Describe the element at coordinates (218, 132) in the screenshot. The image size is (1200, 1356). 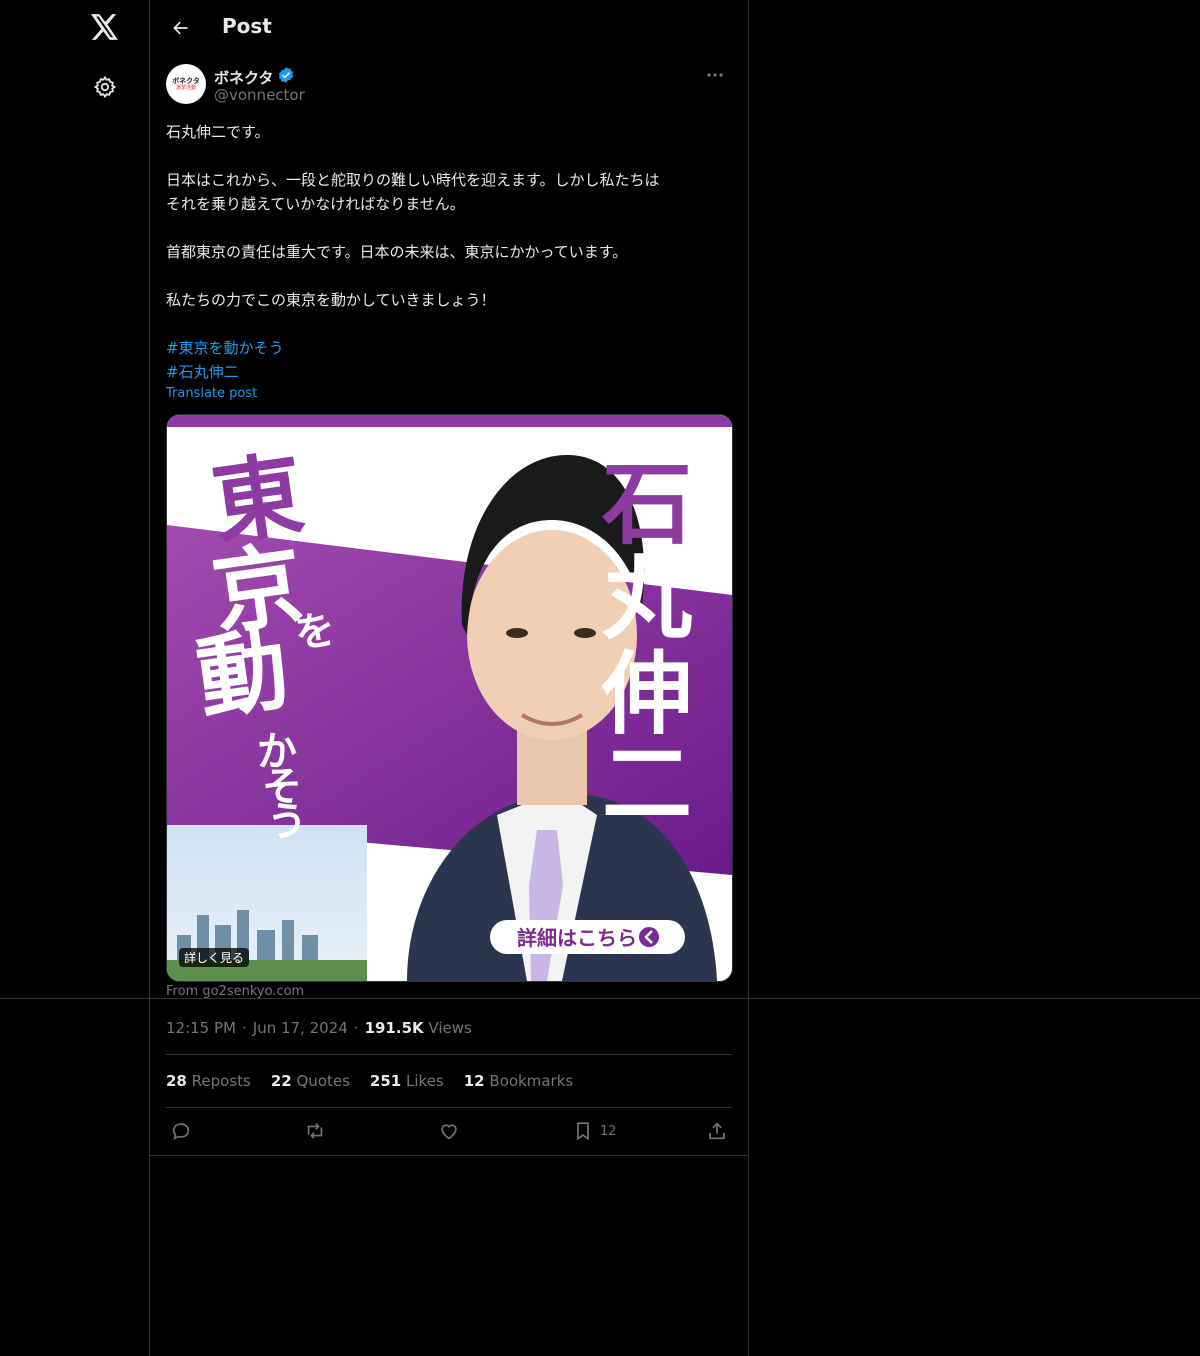
I see `post-paragraph: 石丸伸二です。` at that location.